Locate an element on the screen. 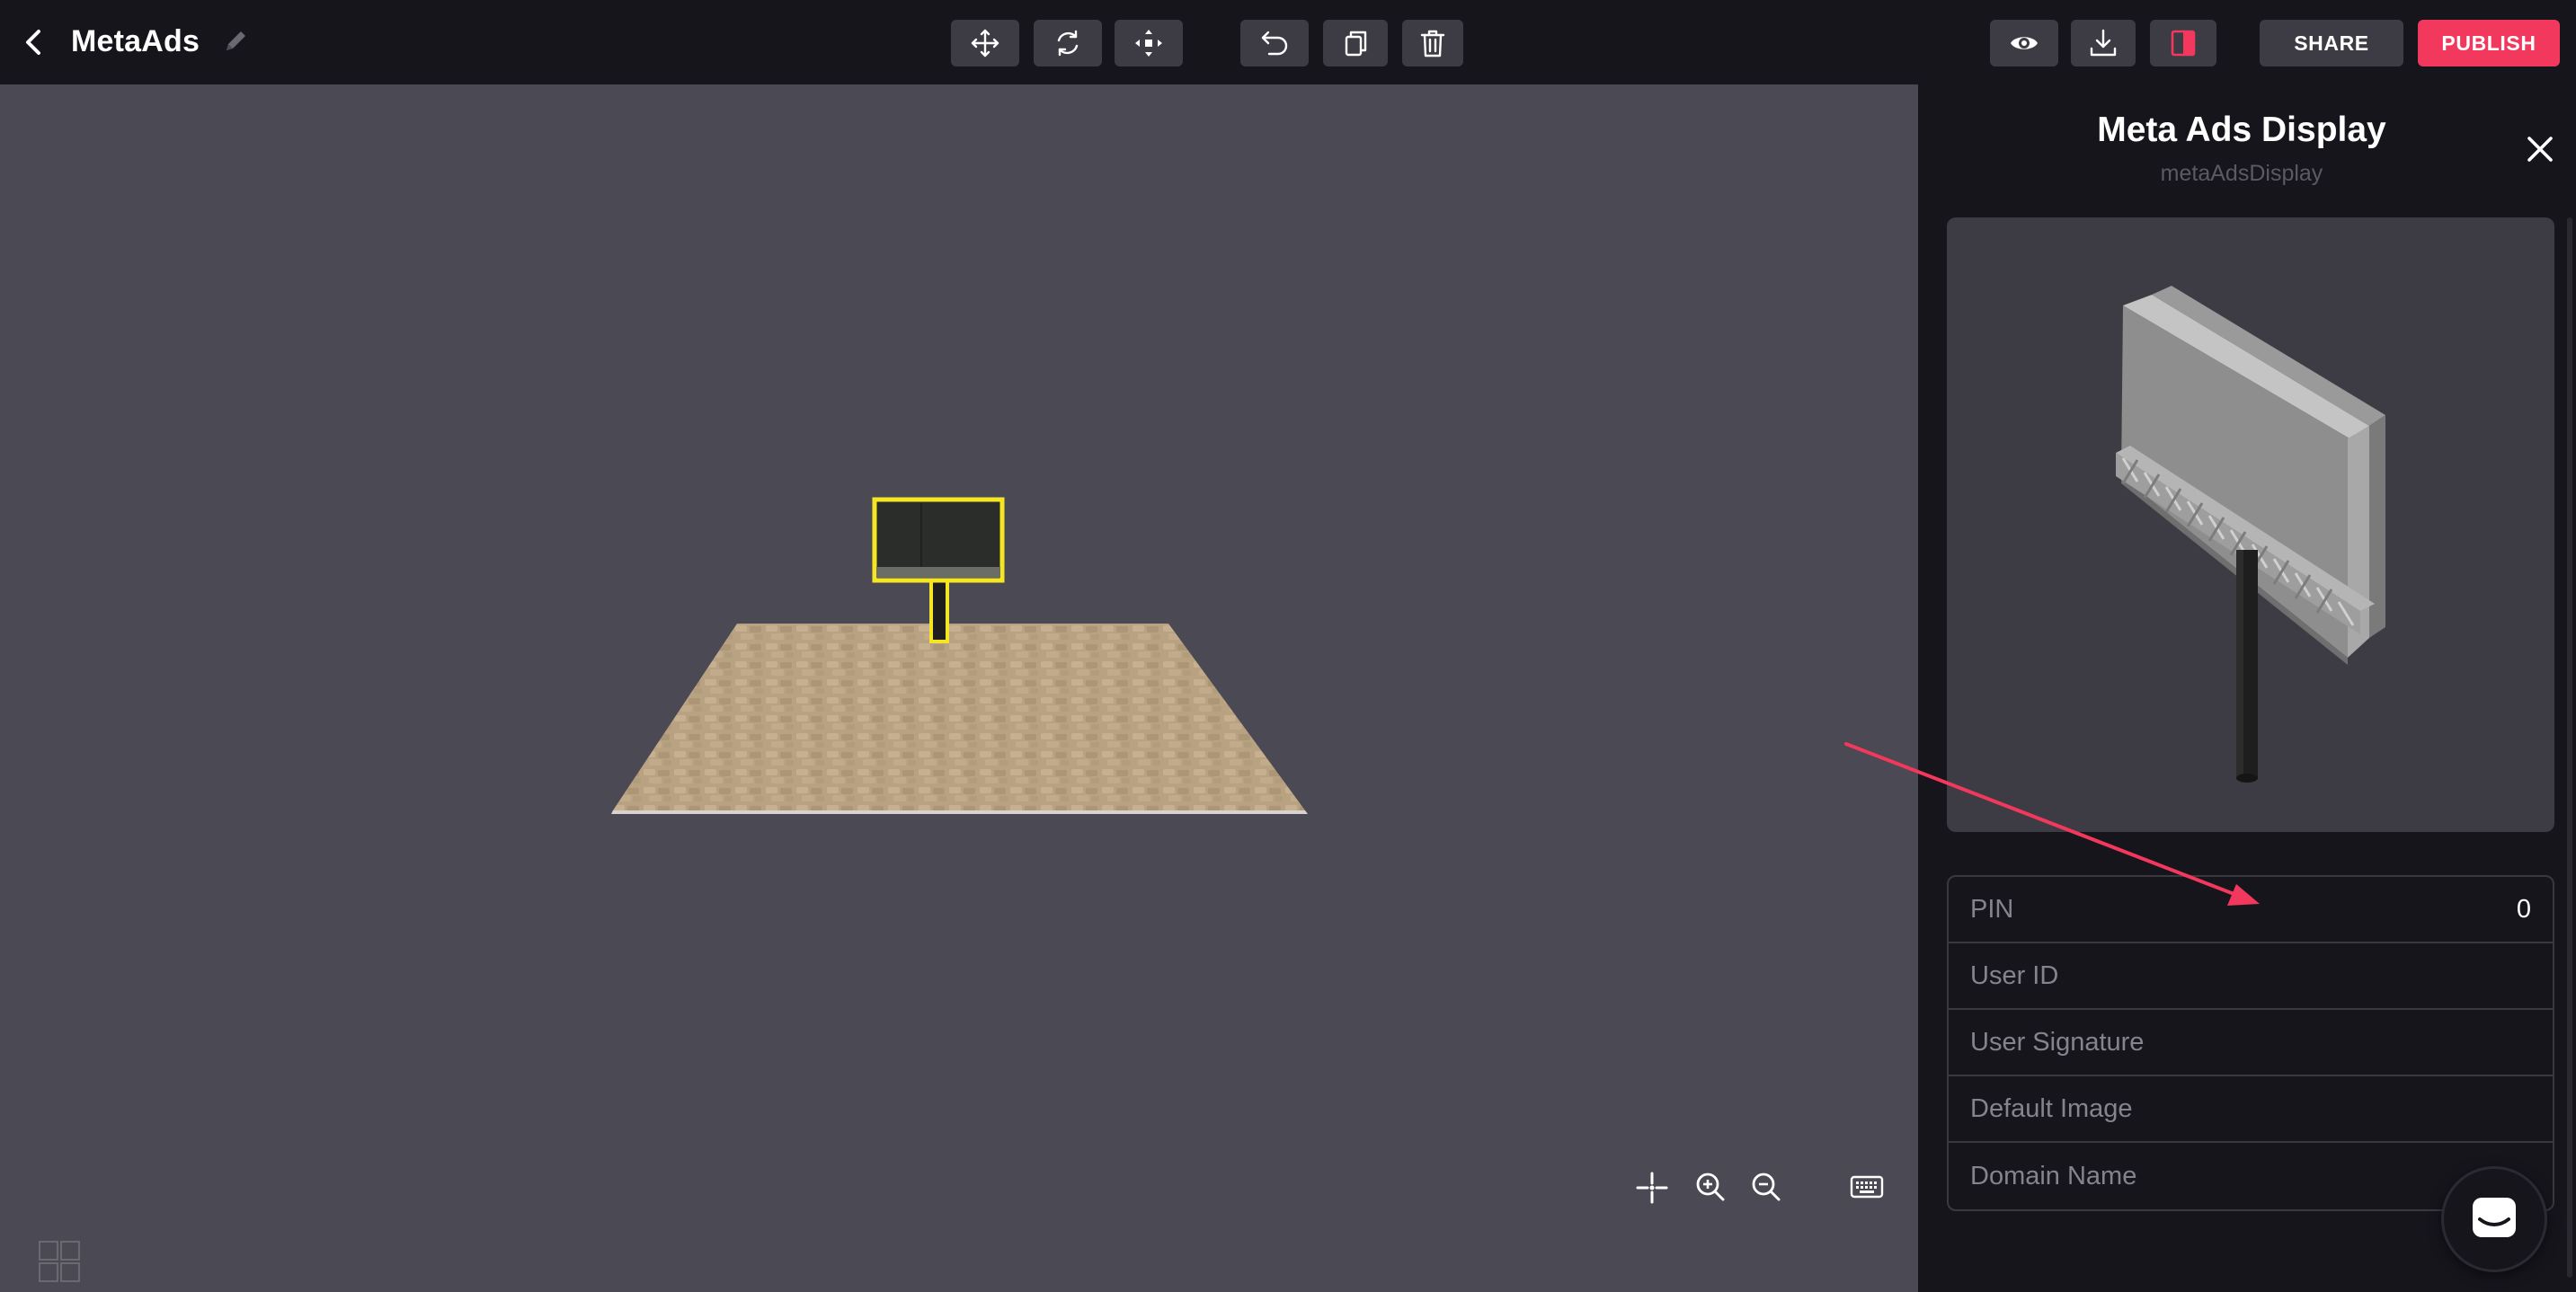 The width and height of the screenshot is (2576, 1292). keyboard-icon is located at coordinates (1867, 1187).